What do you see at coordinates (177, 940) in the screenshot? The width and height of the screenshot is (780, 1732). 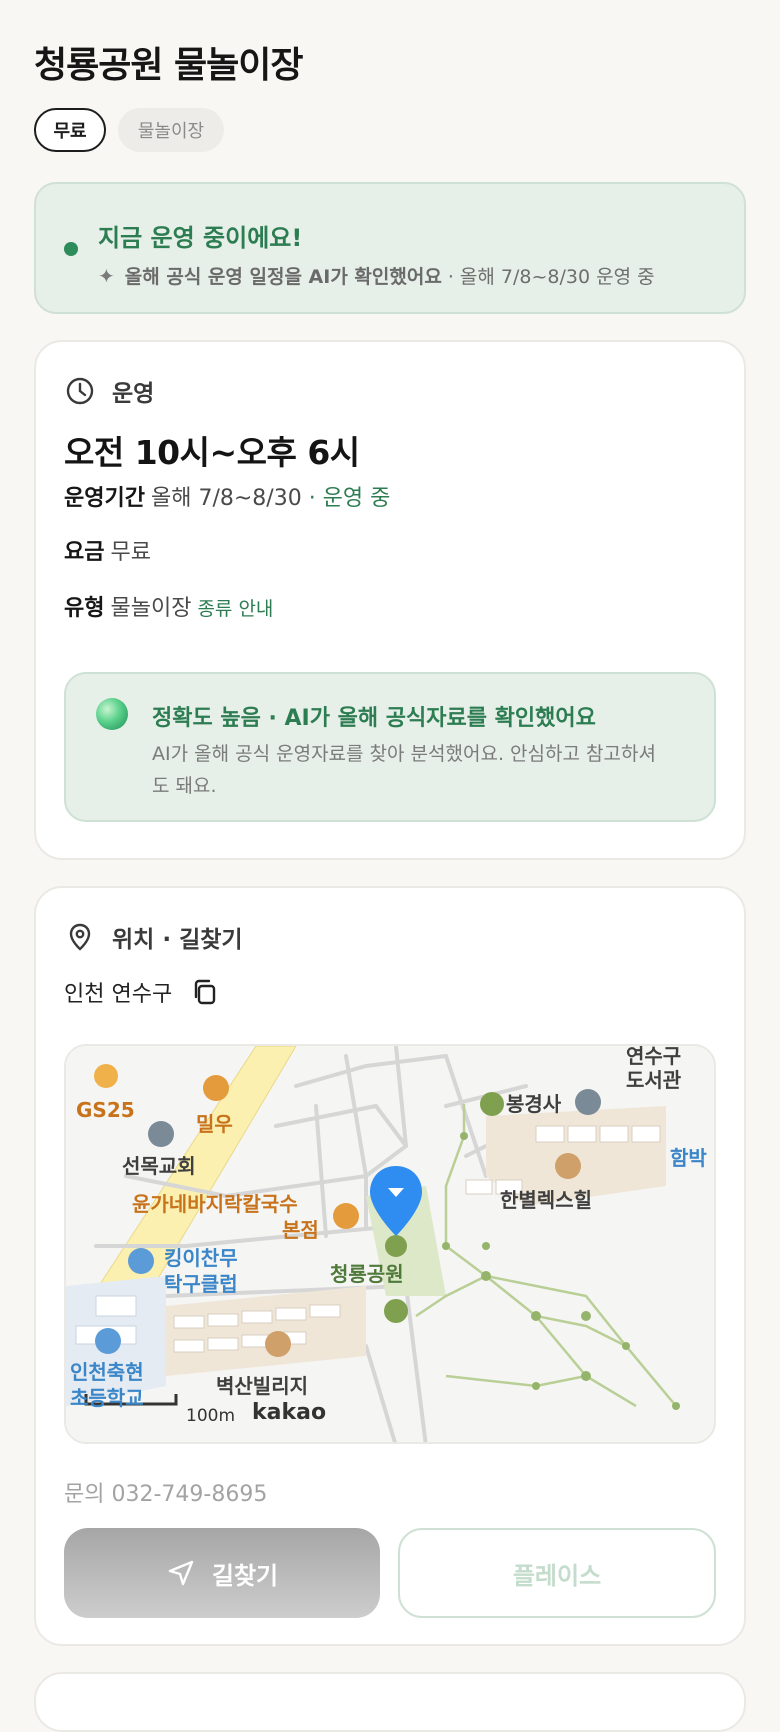 I see `location-title: 위치 · 길찾기` at bounding box center [177, 940].